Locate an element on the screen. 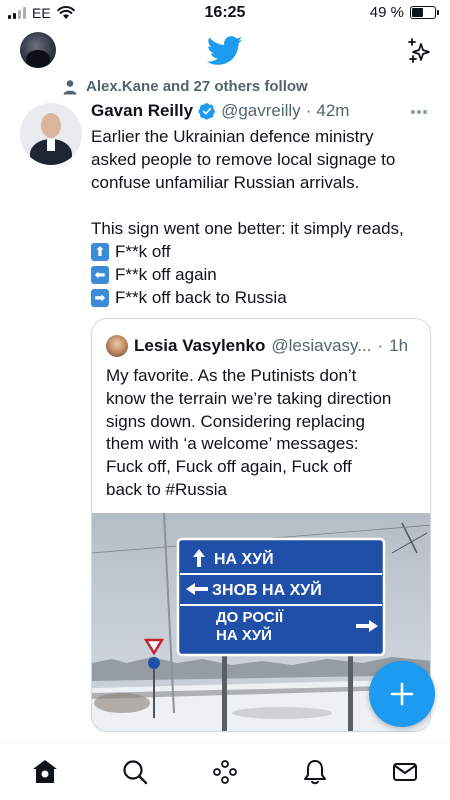 The image size is (450, 800). quote-header: Lesia Vasylenko @lesiavasy... · 1h is located at coordinates (257, 346).